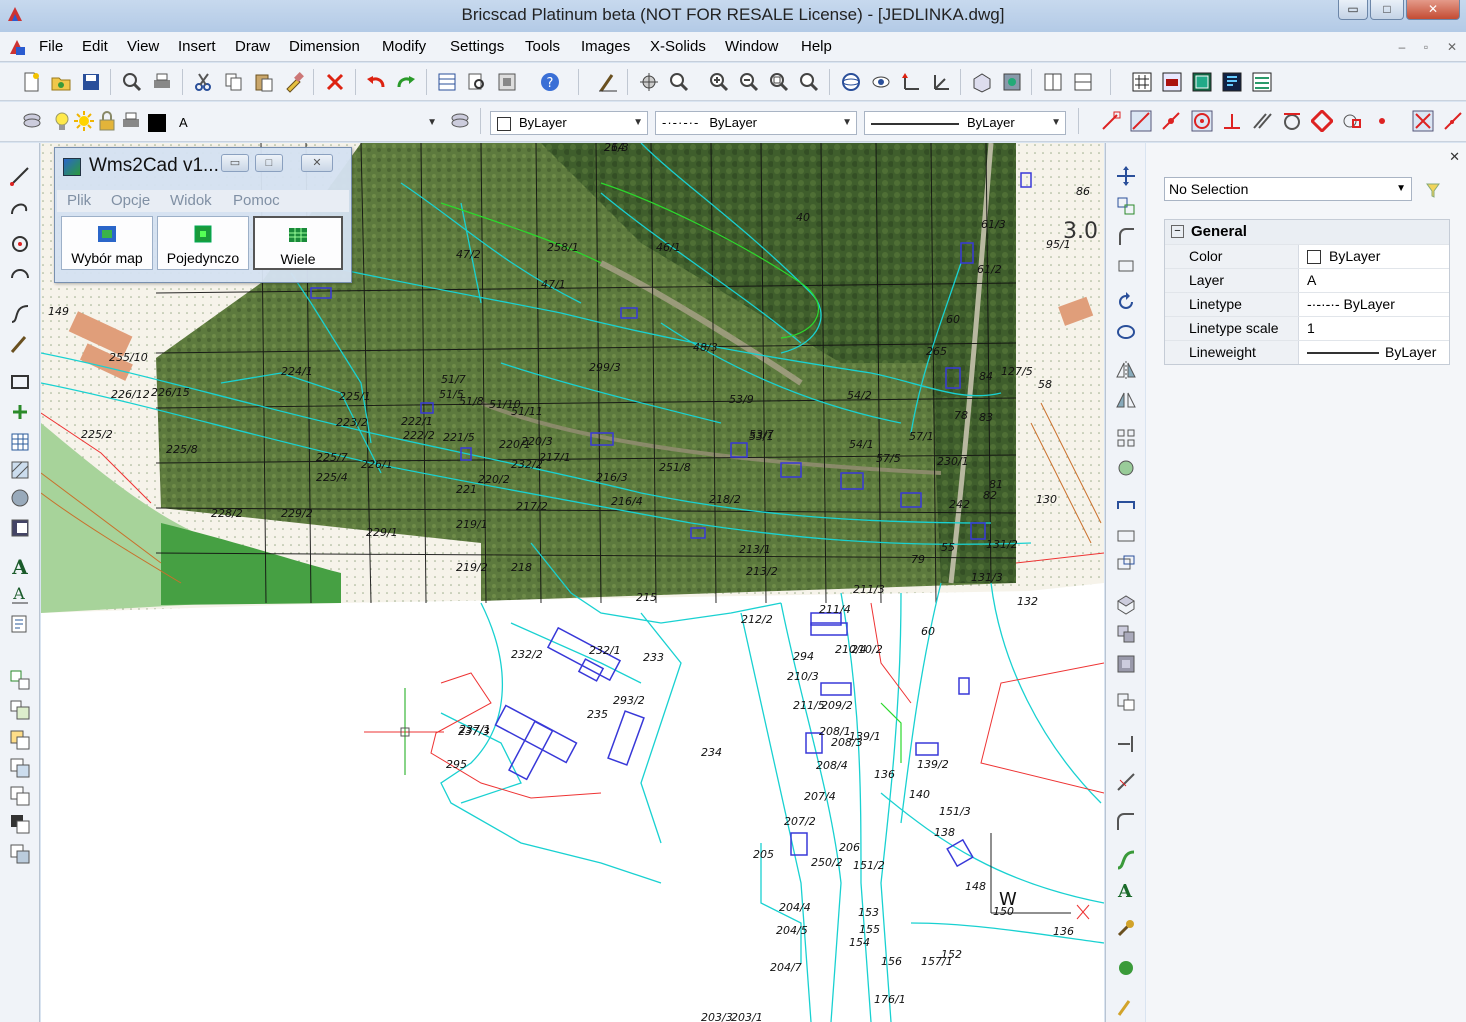  Describe the element at coordinates (1292, 121) in the screenshot. I see `snap-tangent-icon` at that location.